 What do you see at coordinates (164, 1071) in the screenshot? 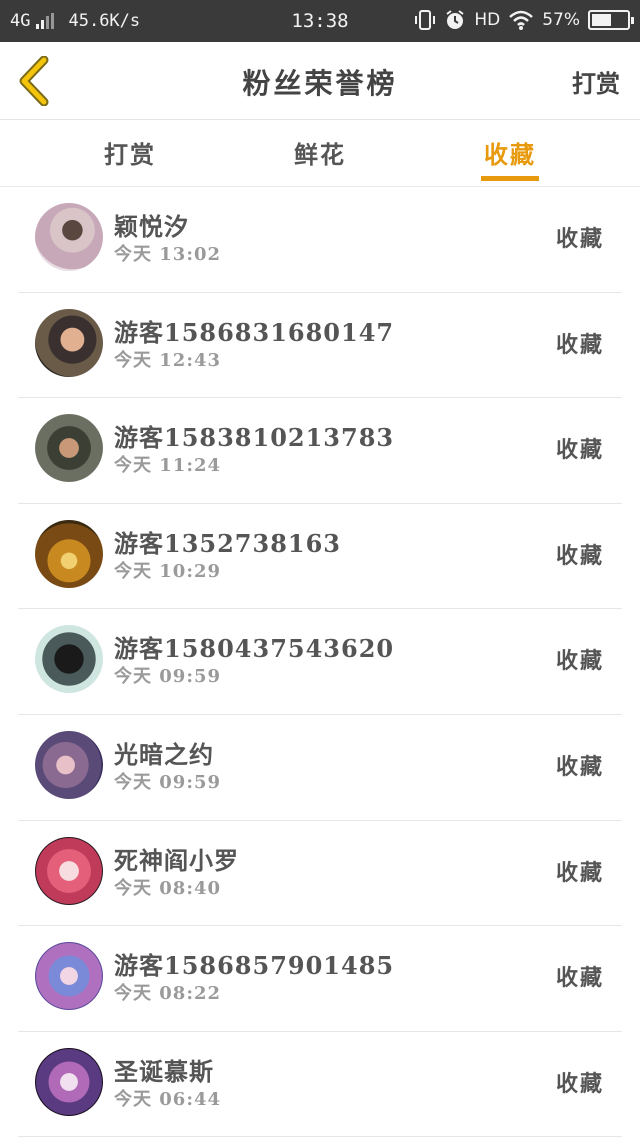
I see `user-name: 圣诞慕斯` at bounding box center [164, 1071].